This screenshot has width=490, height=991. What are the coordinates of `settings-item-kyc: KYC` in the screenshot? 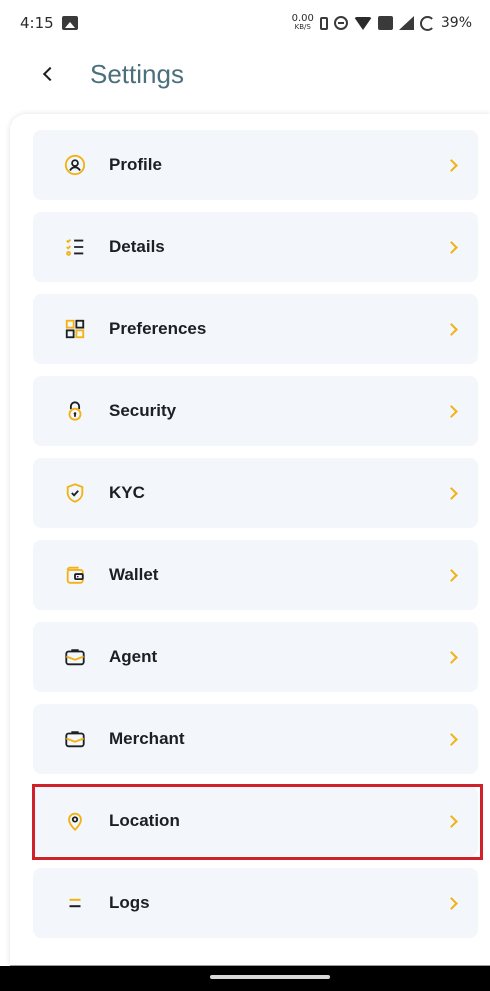 It's located at (255, 493).